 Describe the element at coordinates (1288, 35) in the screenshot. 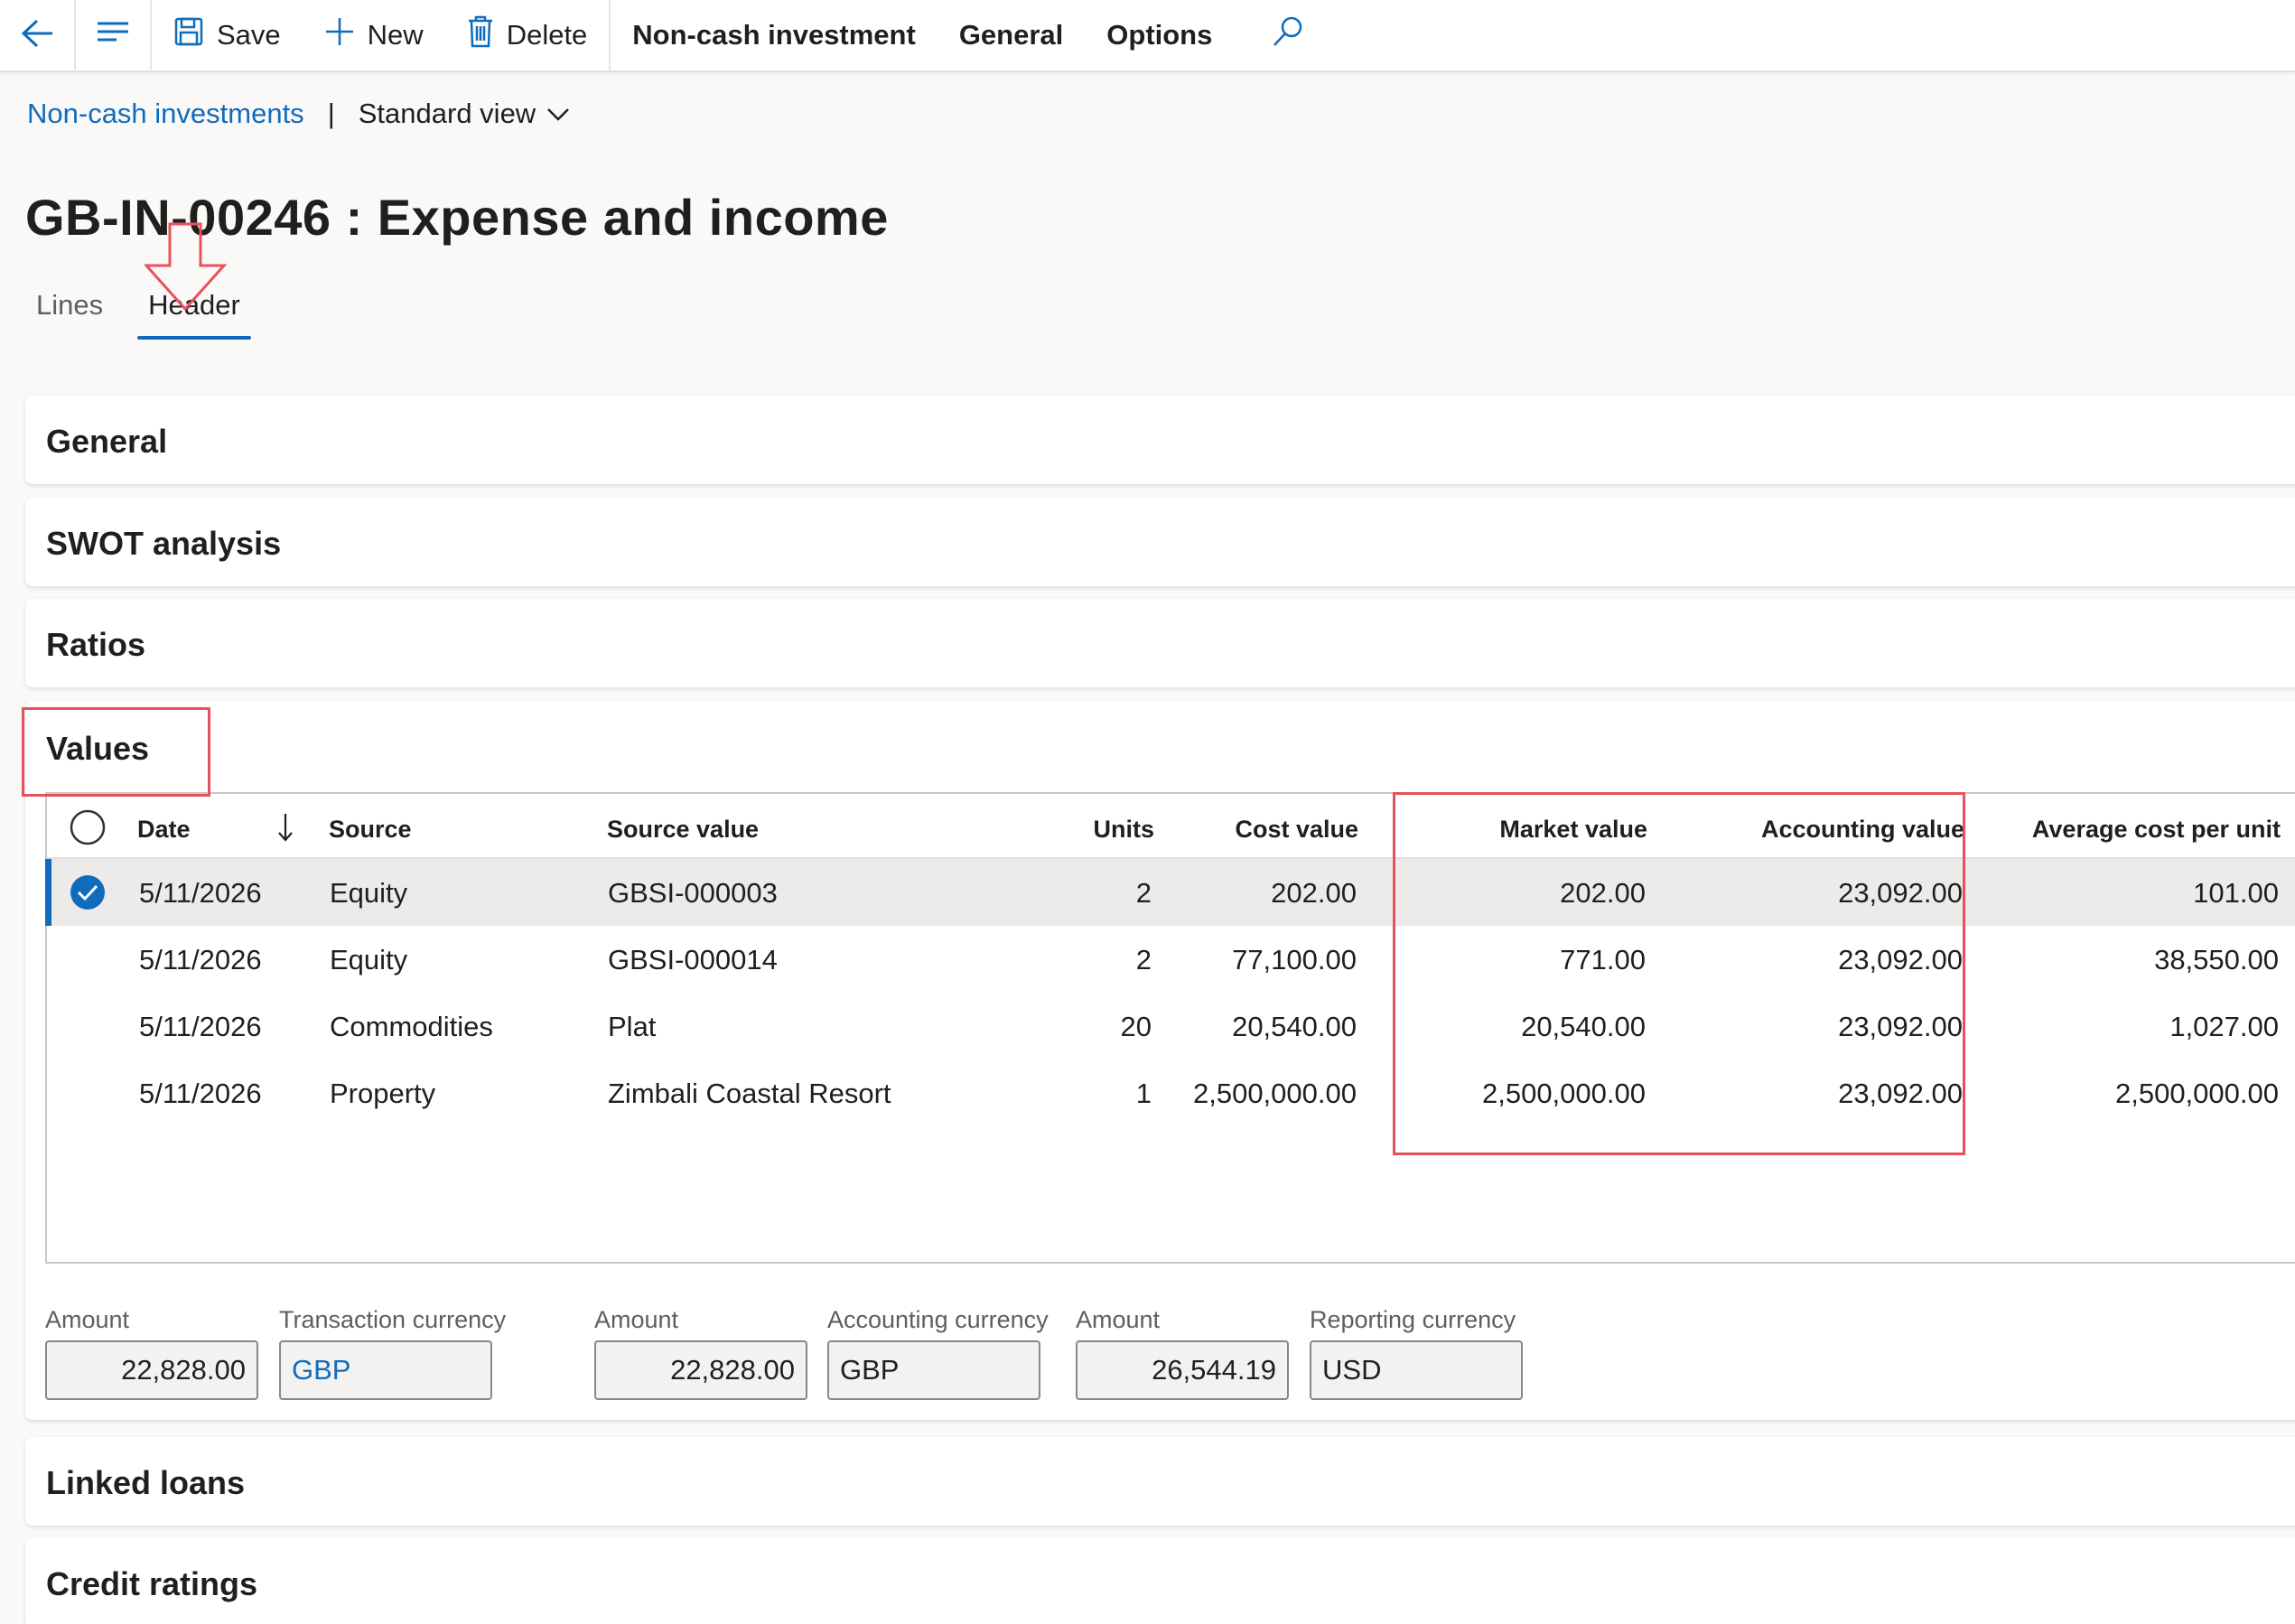

I see `search-icon` at that location.